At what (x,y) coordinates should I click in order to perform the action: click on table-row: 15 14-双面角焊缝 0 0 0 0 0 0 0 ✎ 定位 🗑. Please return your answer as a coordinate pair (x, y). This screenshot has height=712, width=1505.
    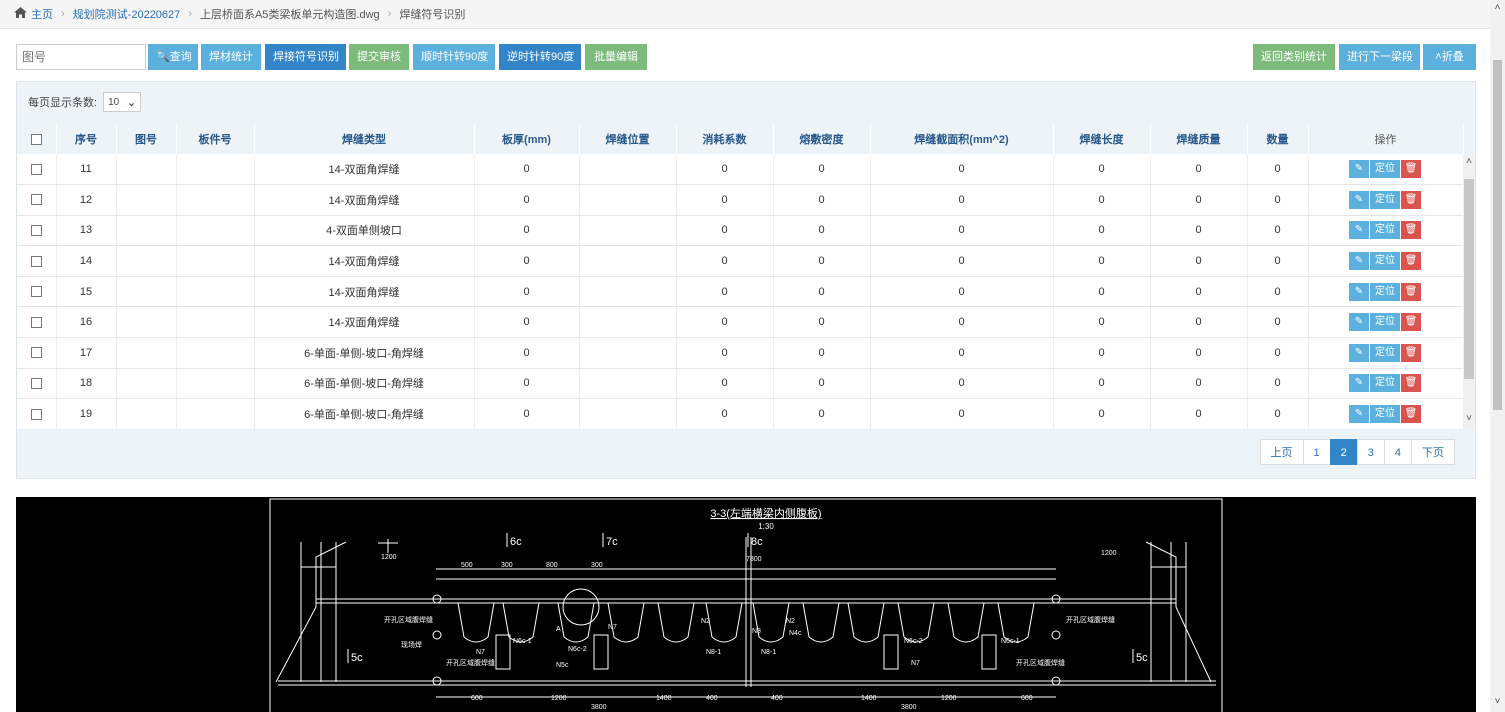
    Looking at the image, I should click on (740, 292).